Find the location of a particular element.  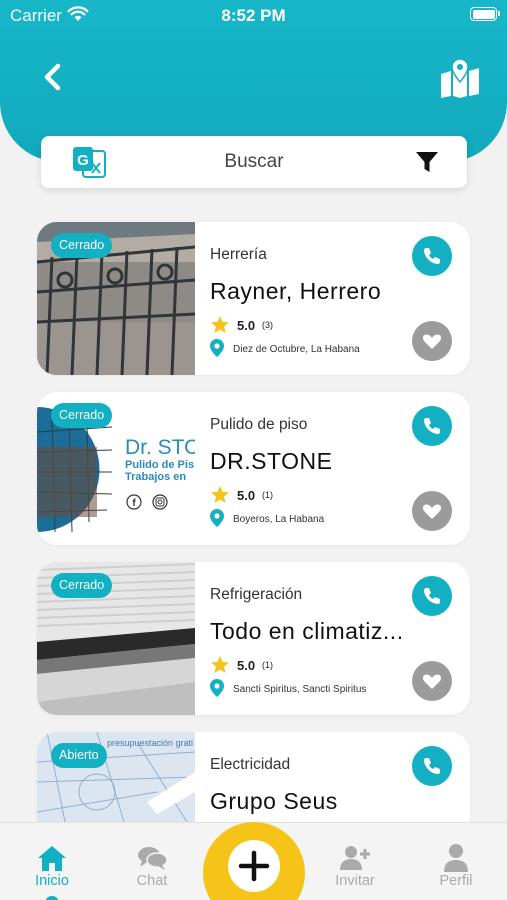

listing-title: DR.STONE is located at coordinates (271, 461).